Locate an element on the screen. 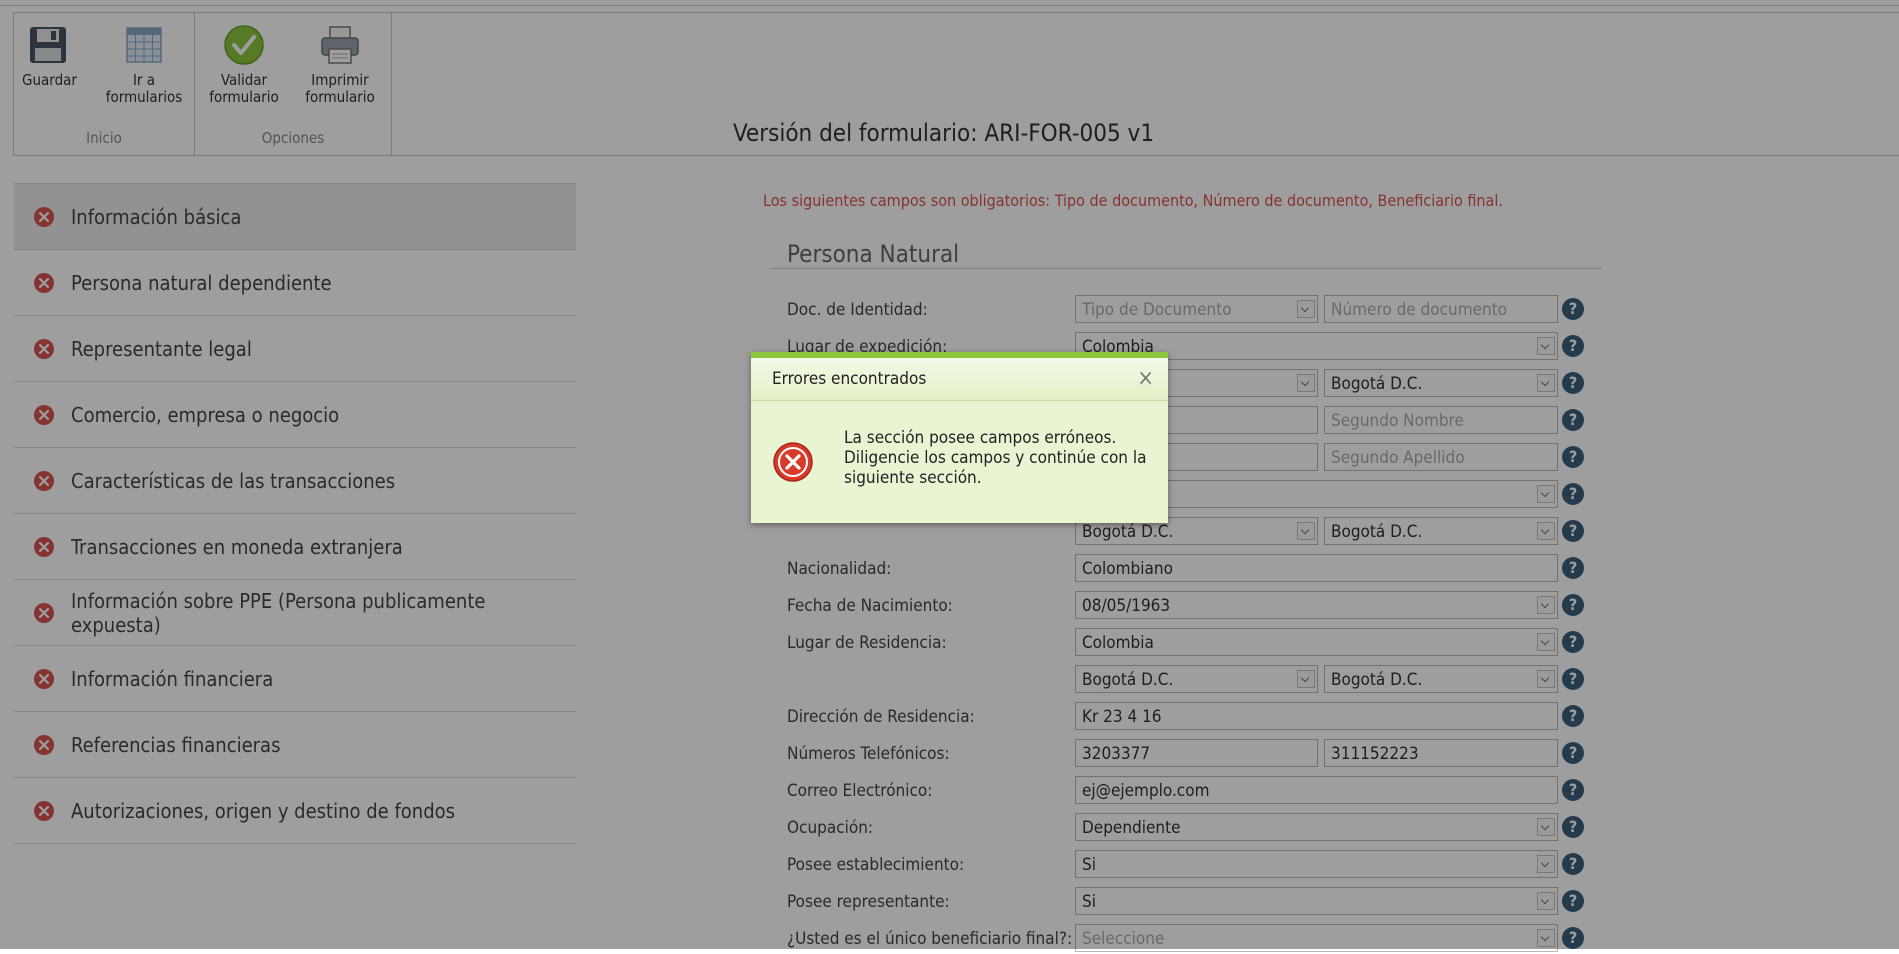 This screenshot has height=954, width=1899. errors-dialog-title: Errores encontrados is located at coordinates (849, 379).